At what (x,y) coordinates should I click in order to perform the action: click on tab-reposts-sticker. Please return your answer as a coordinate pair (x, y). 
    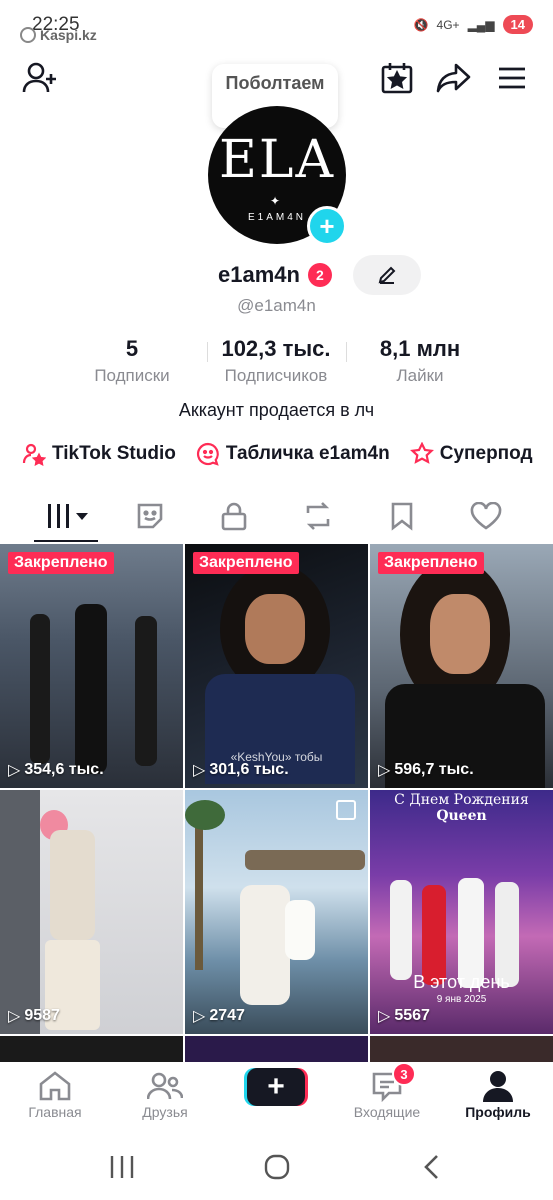
    Looking at the image, I should click on (150, 516).